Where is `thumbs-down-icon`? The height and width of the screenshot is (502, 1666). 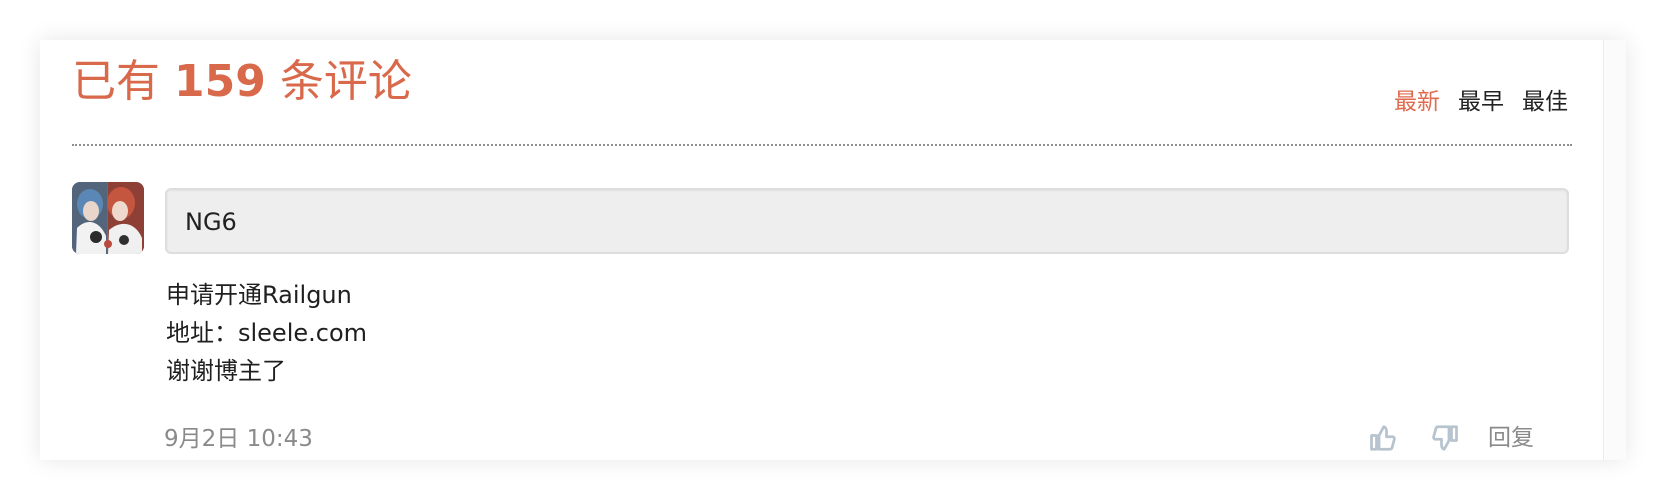 thumbs-down-icon is located at coordinates (1445, 438).